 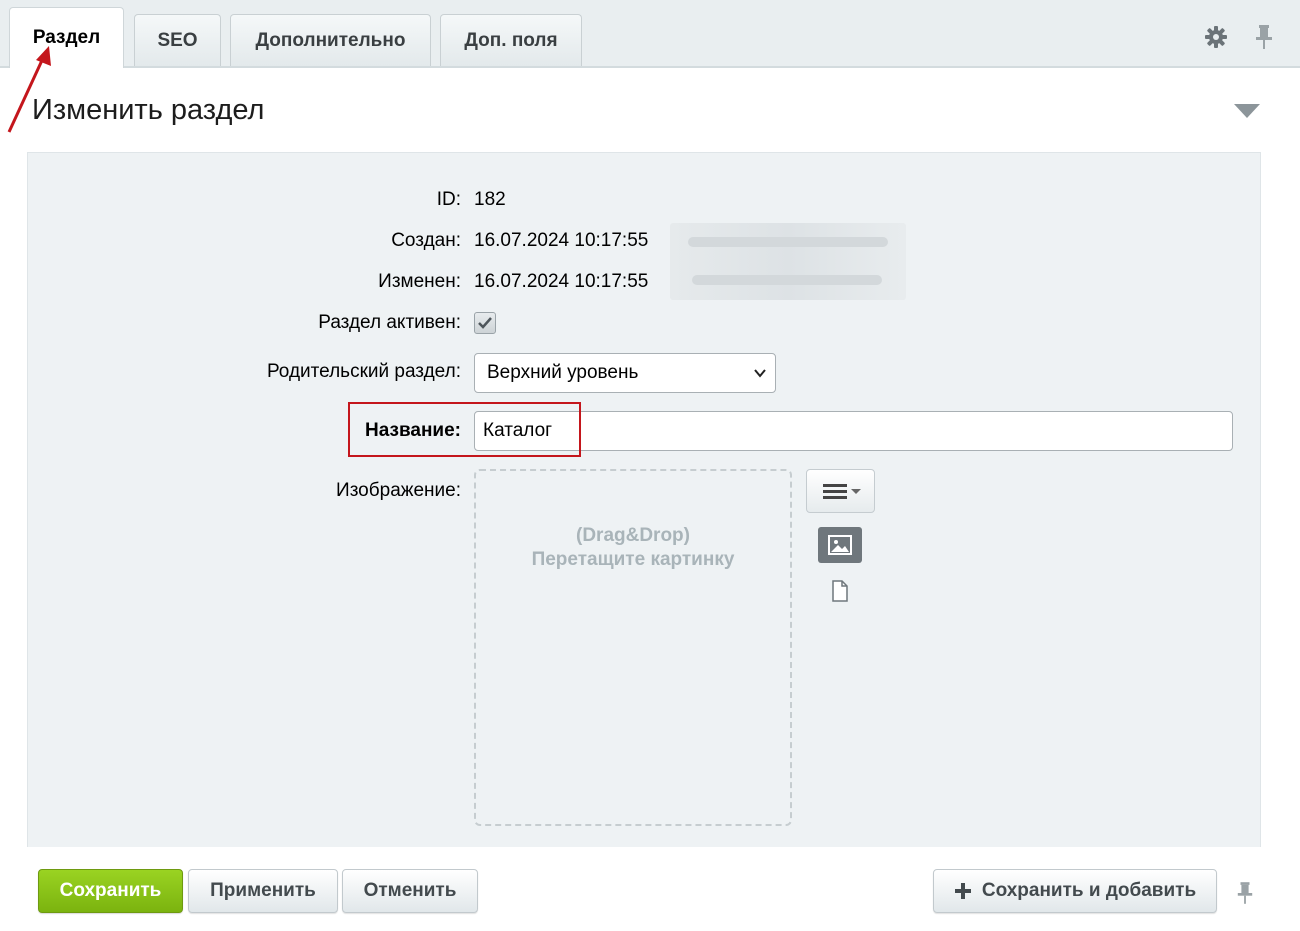 What do you see at coordinates (962, 891) in the screenshot?
I see `plus-icon` at bounding box center [962, 891].